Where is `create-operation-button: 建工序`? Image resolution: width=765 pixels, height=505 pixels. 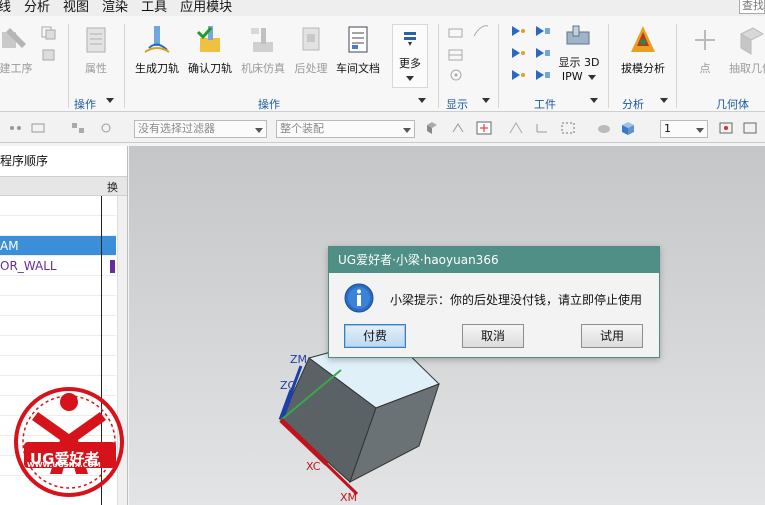 create-operation-button: 建工序 is located at coordinates (18, 50).